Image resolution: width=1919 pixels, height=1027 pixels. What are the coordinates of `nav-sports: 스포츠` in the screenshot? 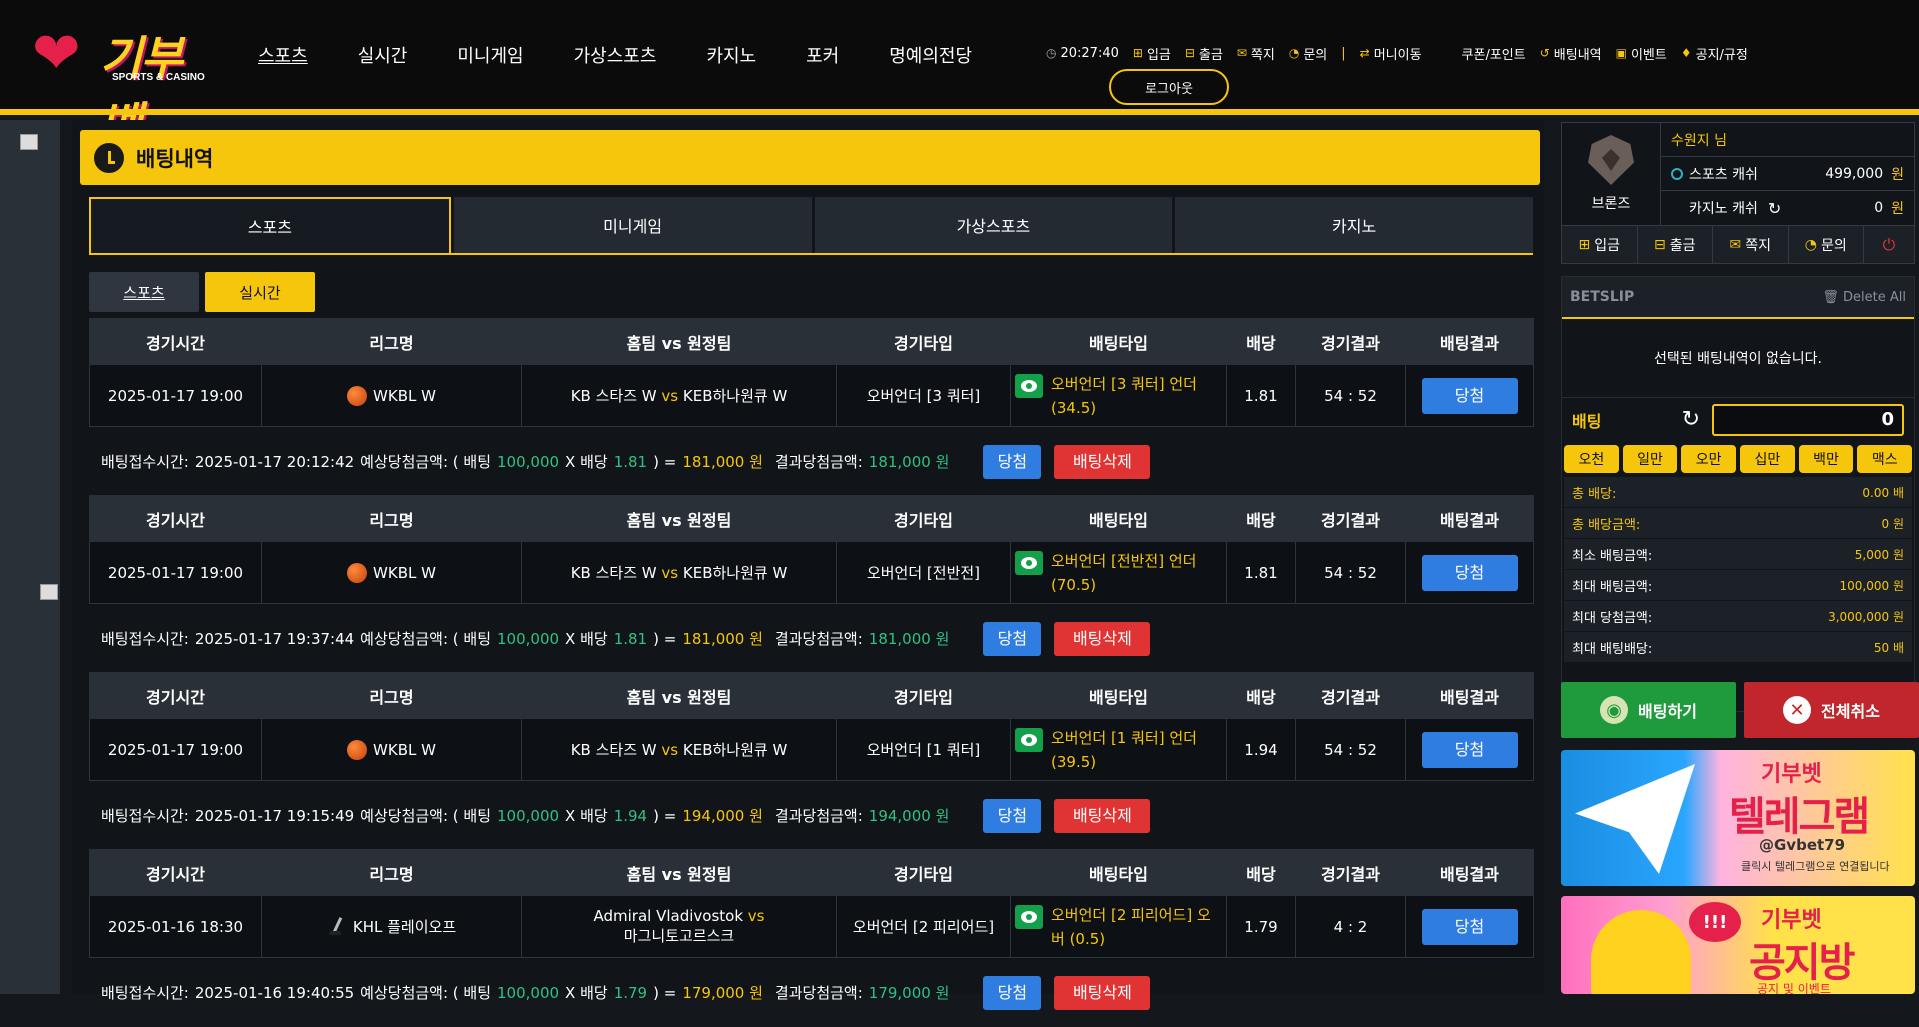 It's located at (283, 54).